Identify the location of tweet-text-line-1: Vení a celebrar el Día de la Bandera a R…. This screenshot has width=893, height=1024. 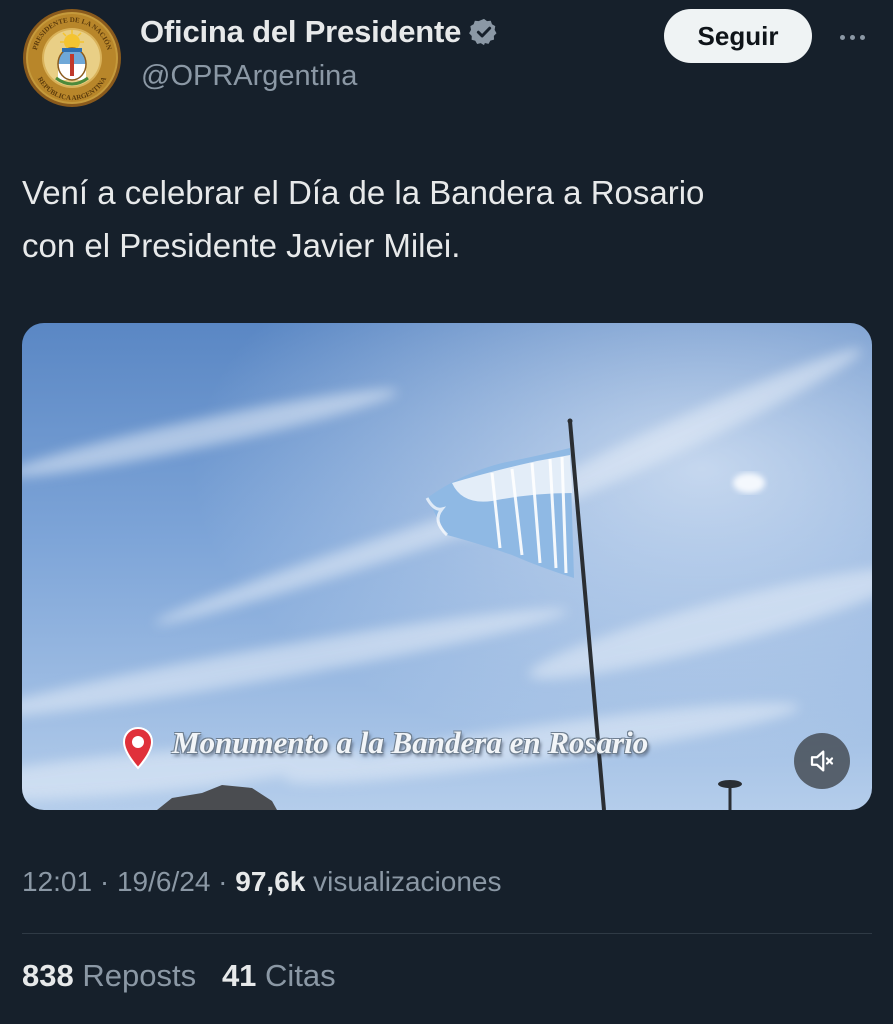
(363, 192).